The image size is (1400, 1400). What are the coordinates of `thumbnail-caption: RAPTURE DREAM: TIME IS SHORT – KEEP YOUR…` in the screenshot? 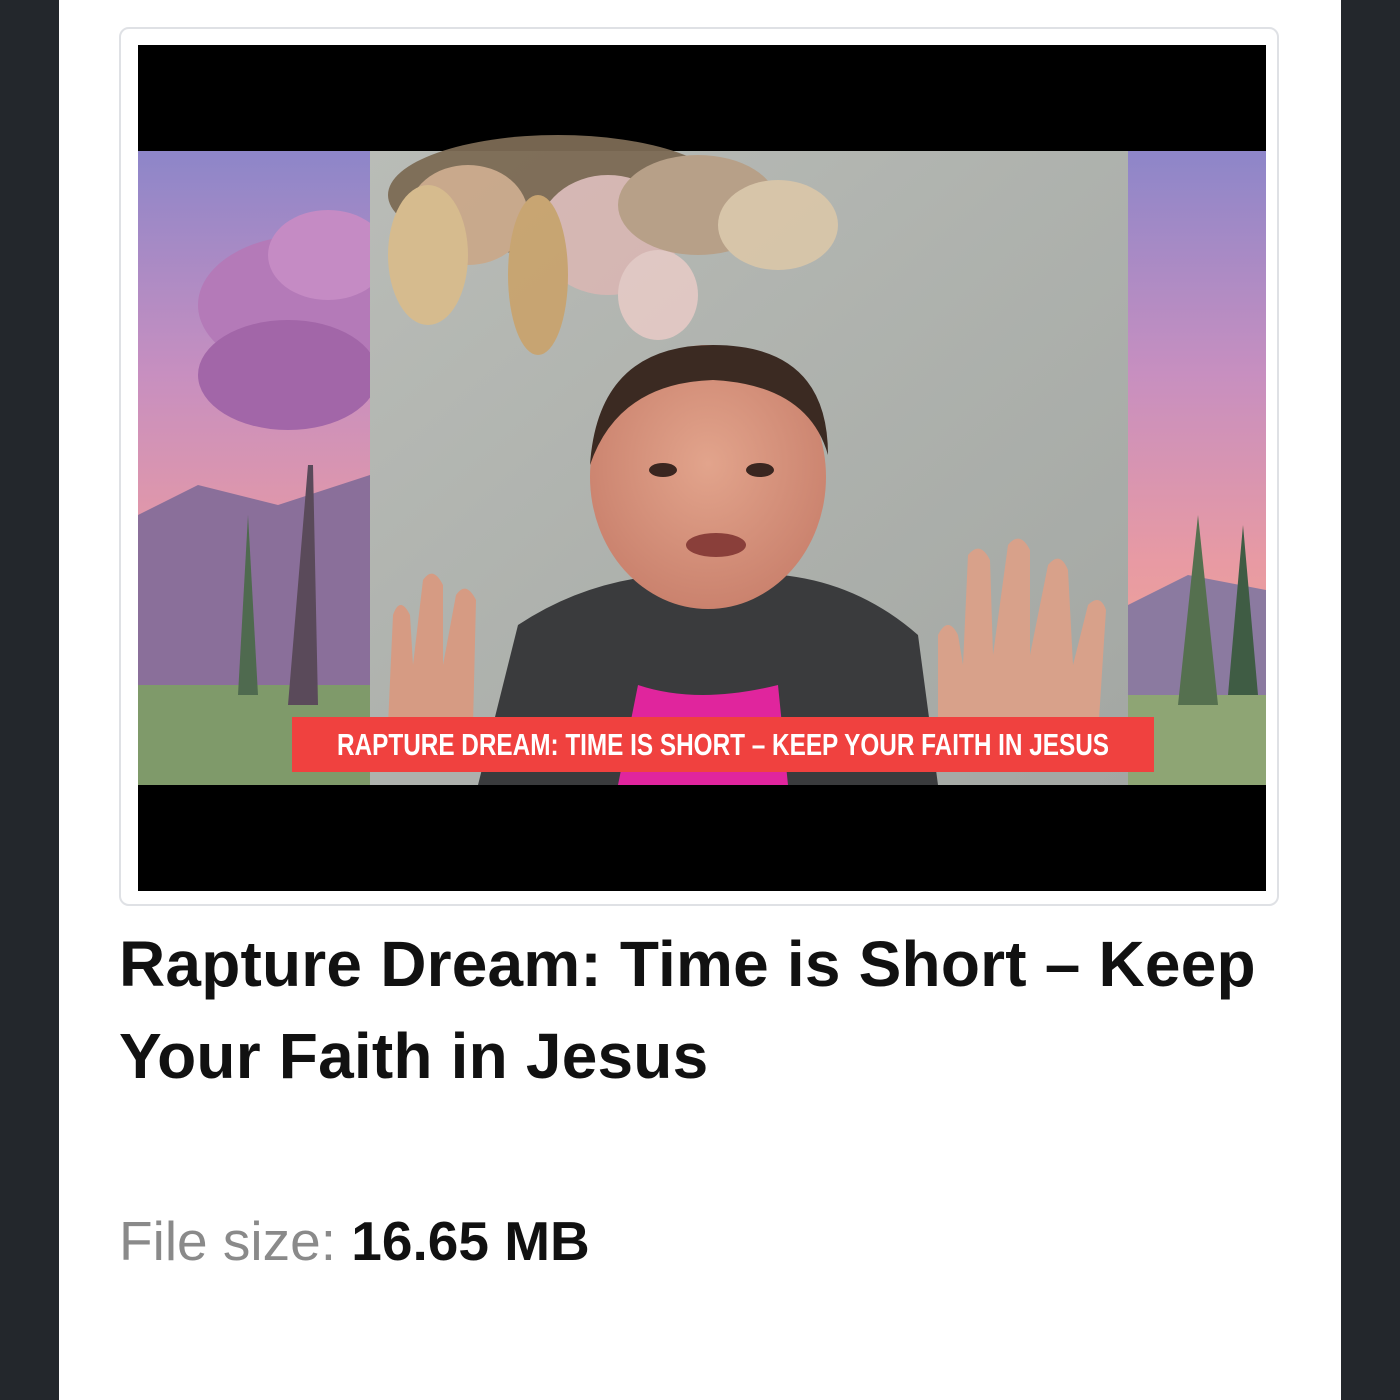 It's located at (723, 744).